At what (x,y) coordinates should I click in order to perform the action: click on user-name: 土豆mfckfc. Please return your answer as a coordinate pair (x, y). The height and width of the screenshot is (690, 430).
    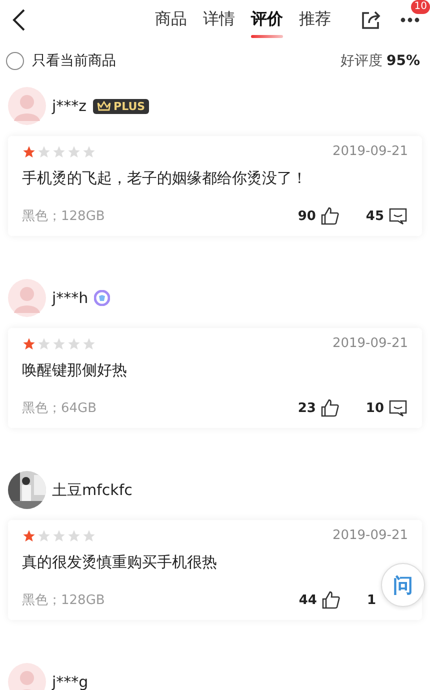
    Looking at the image, I should click on (92, 490).